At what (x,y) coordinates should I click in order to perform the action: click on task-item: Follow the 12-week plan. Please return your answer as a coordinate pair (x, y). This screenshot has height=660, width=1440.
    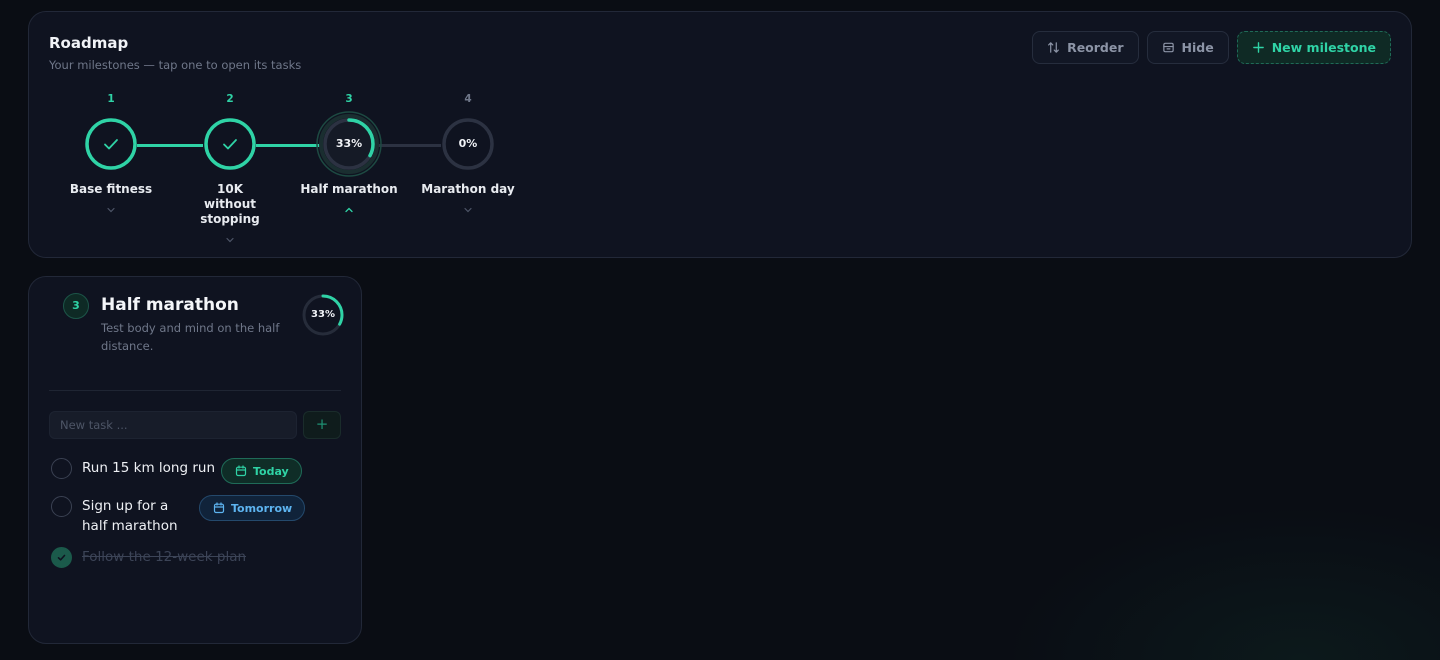
    Looking at the image, I should click on (148, 557).